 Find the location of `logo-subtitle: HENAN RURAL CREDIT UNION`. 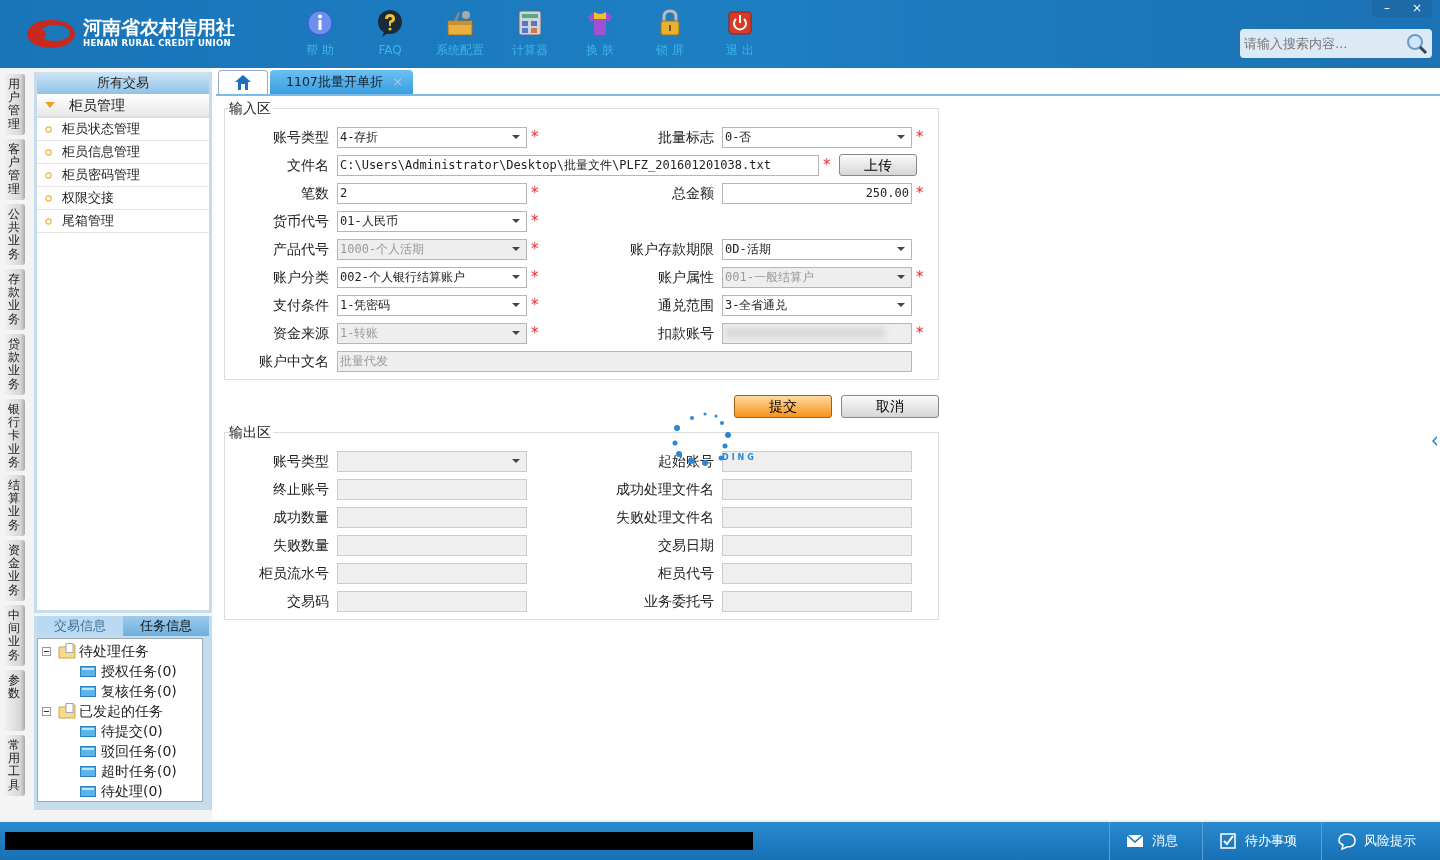

logo-subtitle: HENAN RURAL CREDIT UNION is located at coordinates (157, 43).